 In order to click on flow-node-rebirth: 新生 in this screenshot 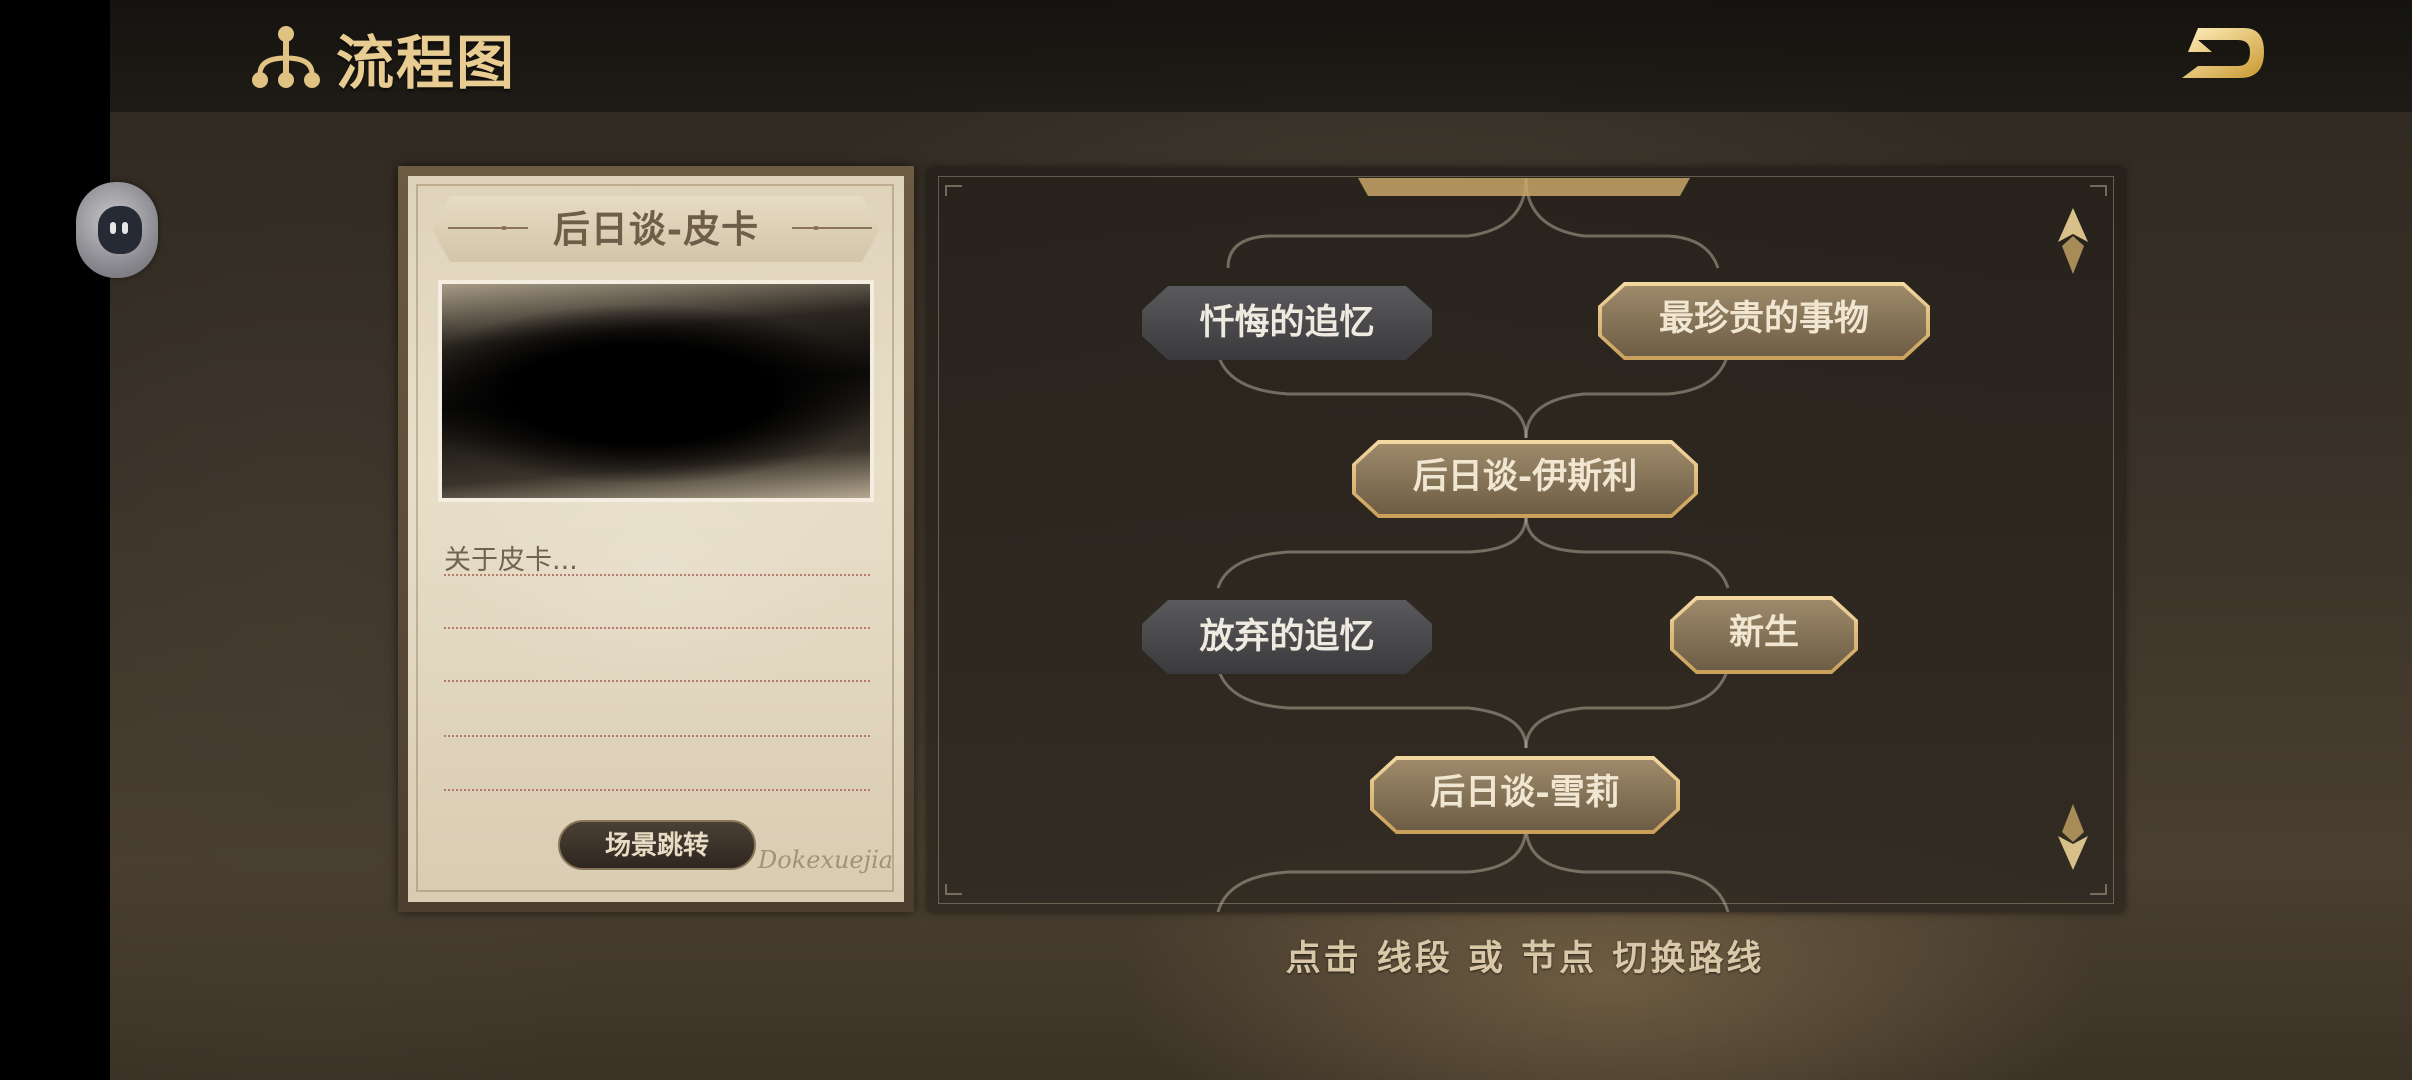, I will do `click(1764, 635)`.